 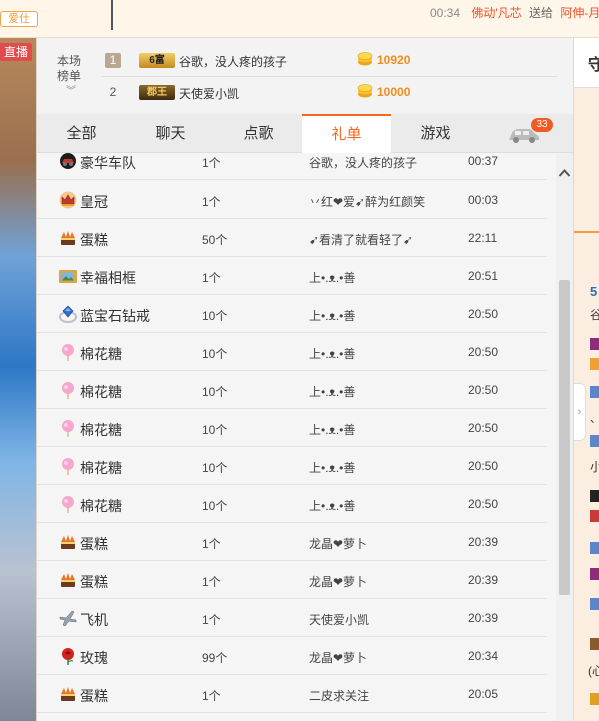 What do you see at coordinates (365, 59) in the screenshot?
I see `gold-coin-icon` at bounding box center [365, 59].